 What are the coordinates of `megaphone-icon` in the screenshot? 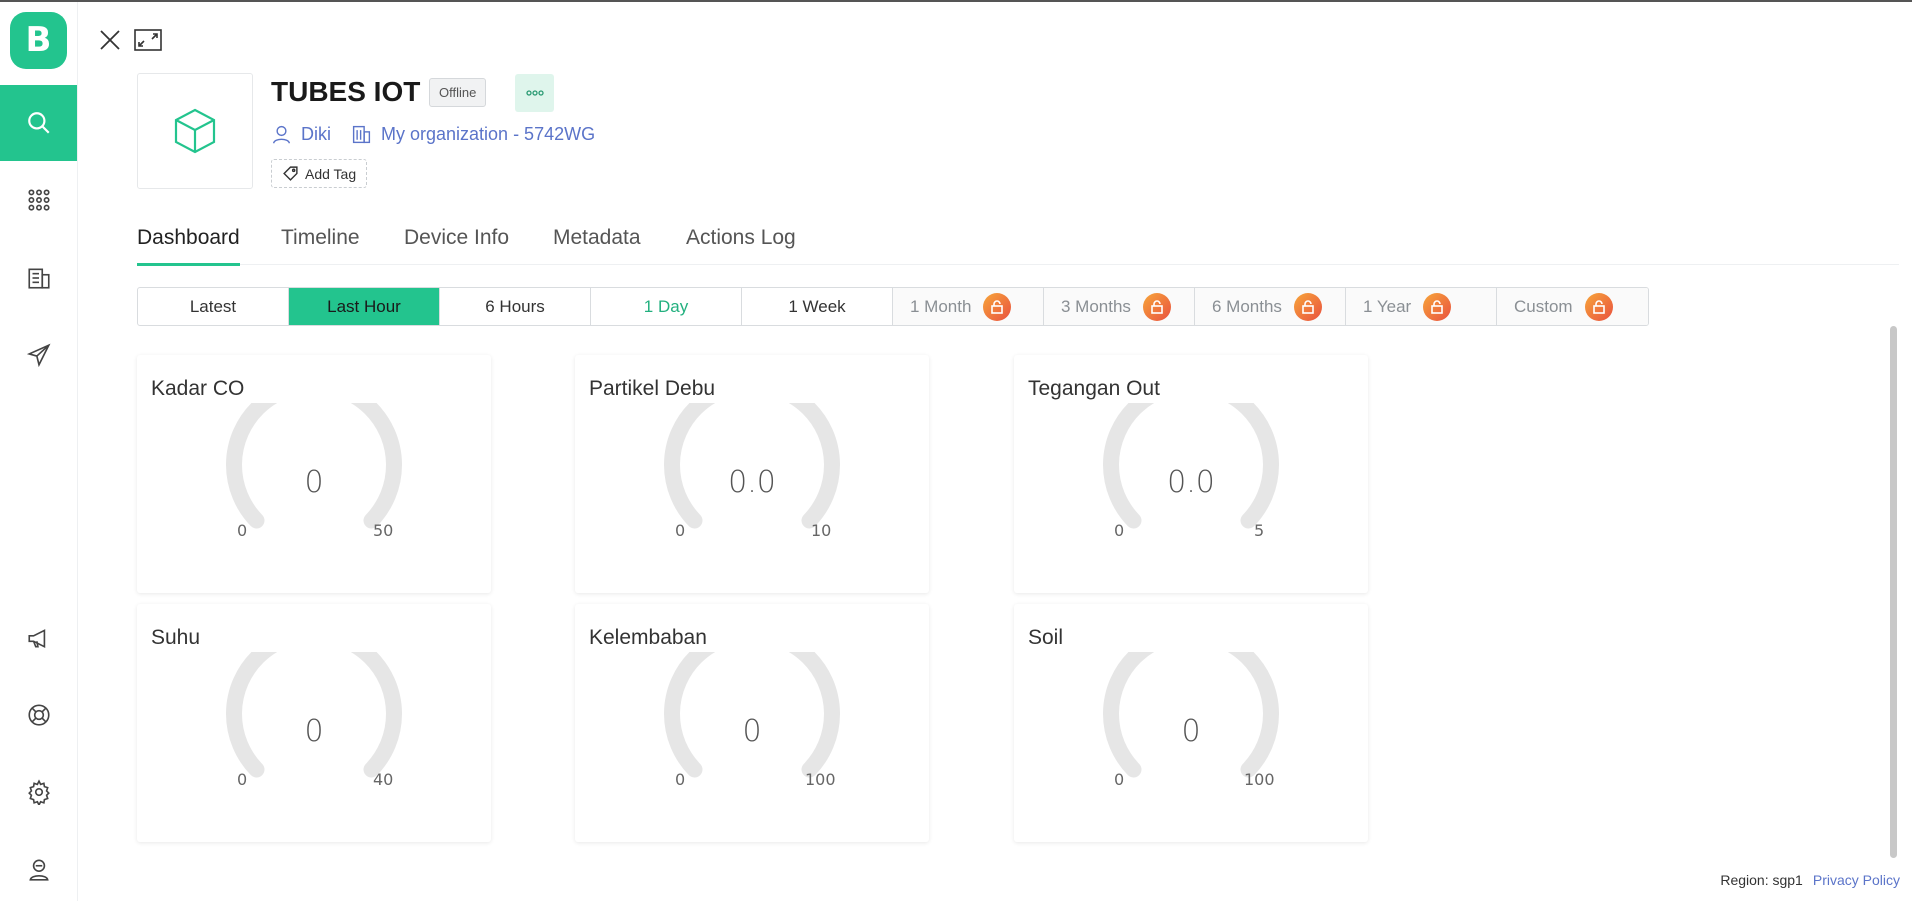 It's located at (36, 638).